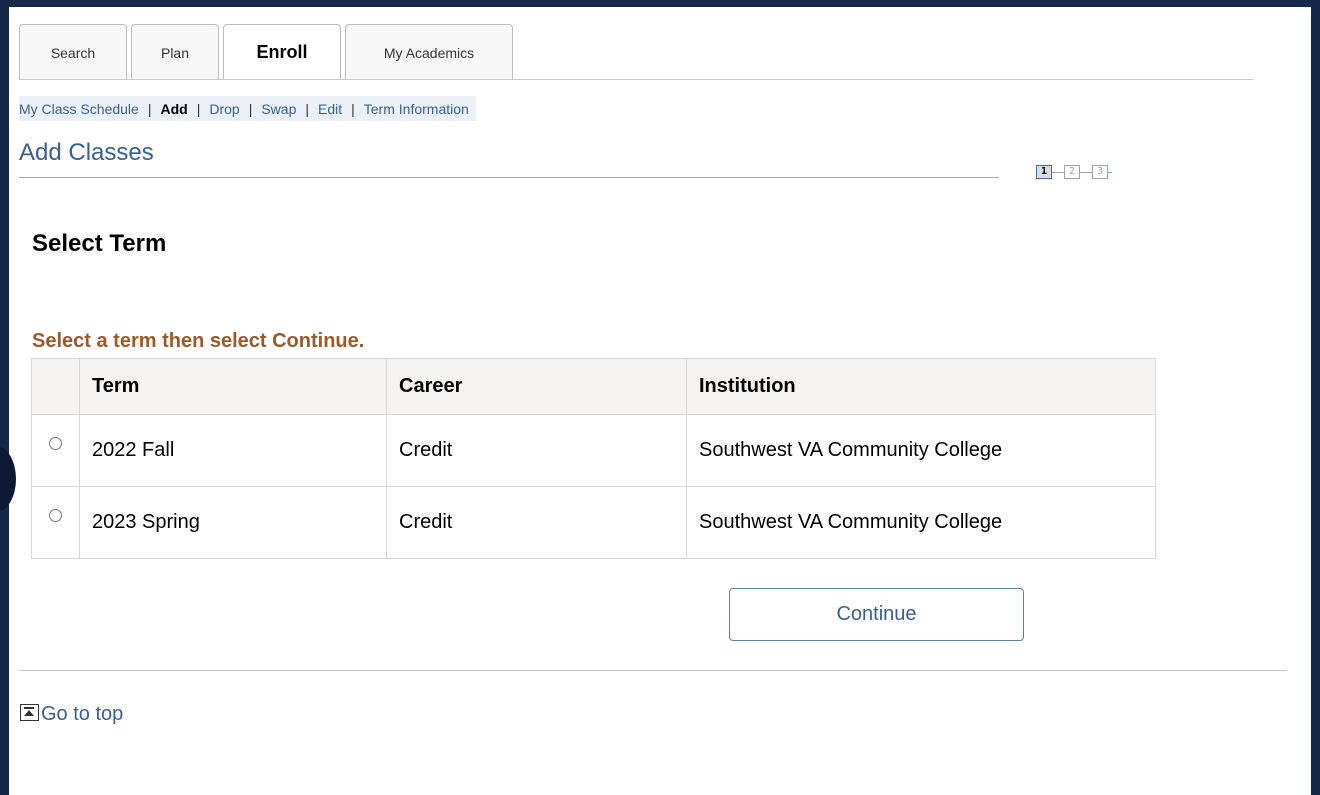  I want to click on main-tabs: Search Plan Enroll My Academics, so click(268, 52).